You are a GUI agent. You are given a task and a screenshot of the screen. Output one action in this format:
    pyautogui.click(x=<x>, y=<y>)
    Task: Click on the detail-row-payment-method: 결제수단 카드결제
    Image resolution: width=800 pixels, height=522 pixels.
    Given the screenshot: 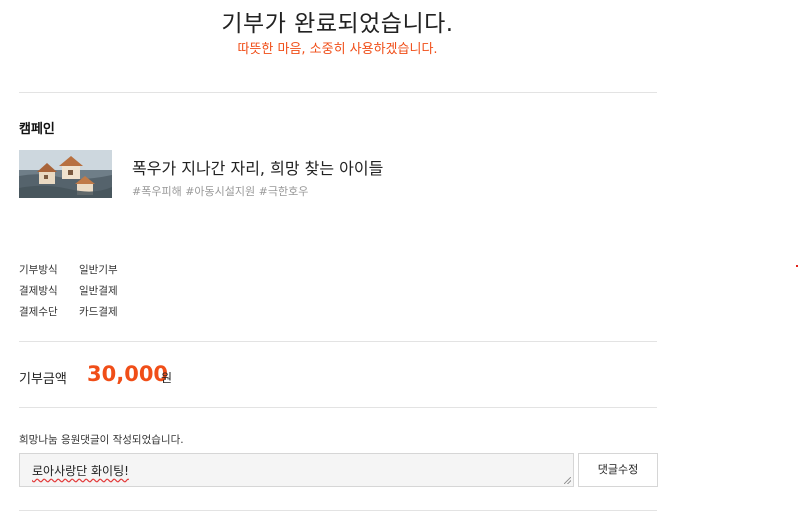 What is the action you would take?
    pyautogui.click(x=68, y=311)
    